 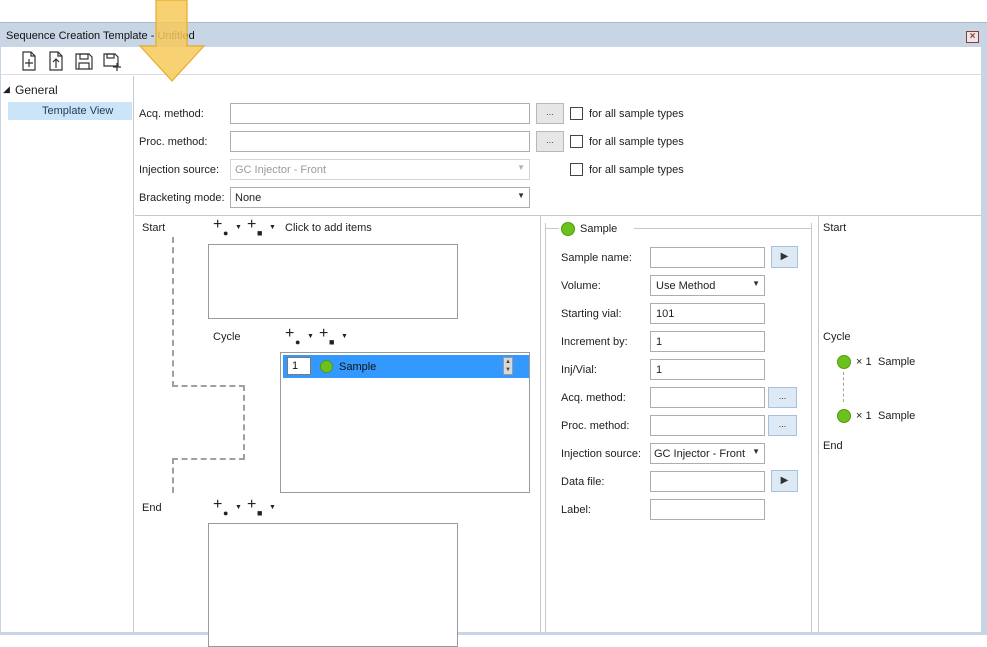 What do you see at coordinates (707, 425) in the screenshot?
I see `props-proc-method-input` at bounding box center [707, 425].